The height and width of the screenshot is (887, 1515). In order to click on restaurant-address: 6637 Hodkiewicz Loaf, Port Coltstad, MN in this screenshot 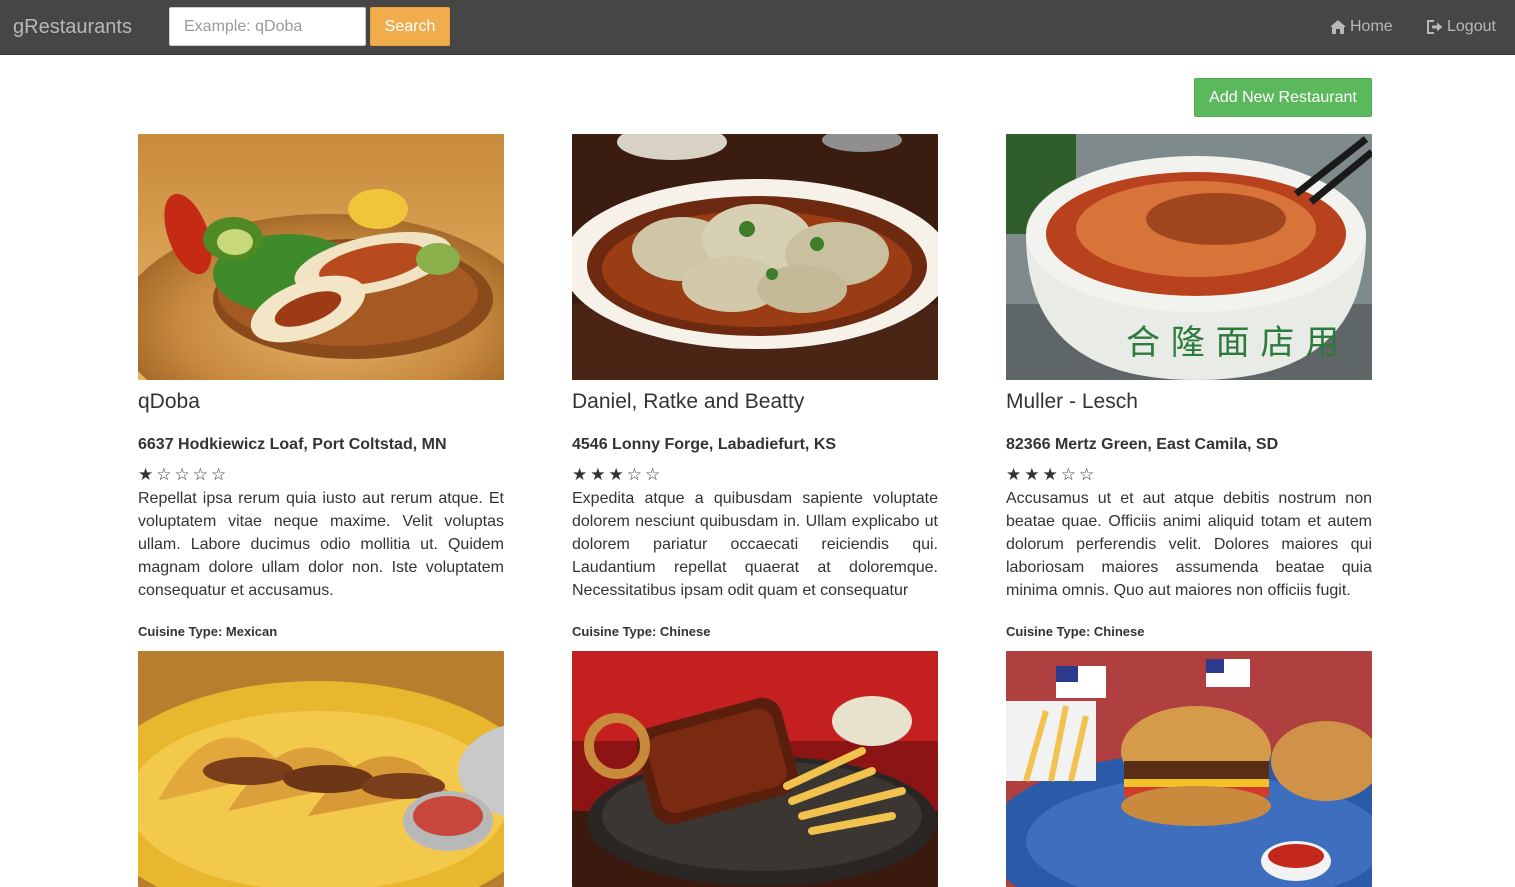, I will do `click(292, 444)`.